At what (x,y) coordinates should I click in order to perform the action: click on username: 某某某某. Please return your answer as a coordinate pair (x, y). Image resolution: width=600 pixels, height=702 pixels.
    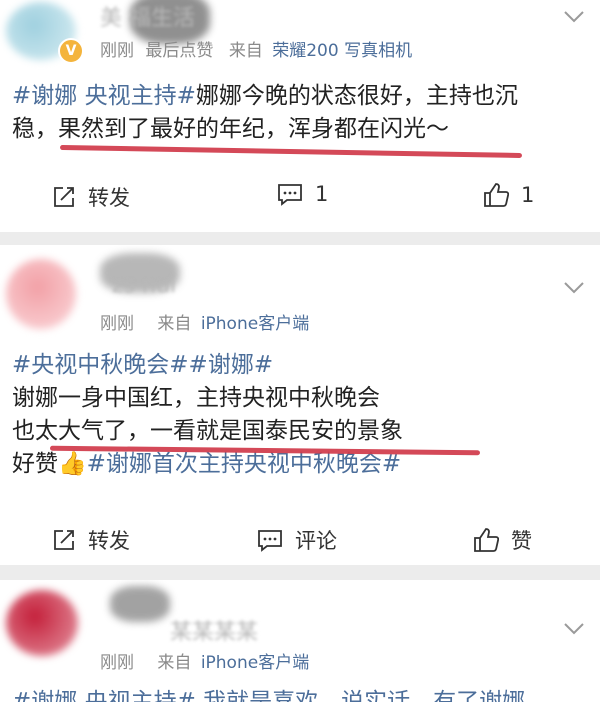
    Looking at the image, I should click on (214, 630).